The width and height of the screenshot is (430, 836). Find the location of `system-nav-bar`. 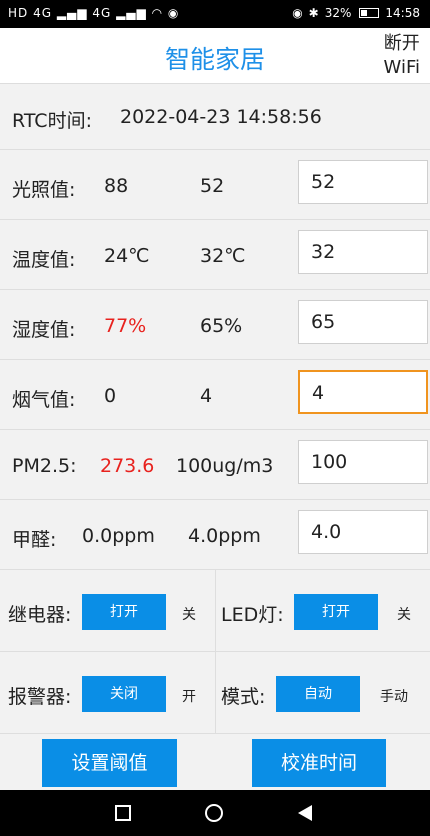

system-nav-bar is located at coordinates (215, 813).